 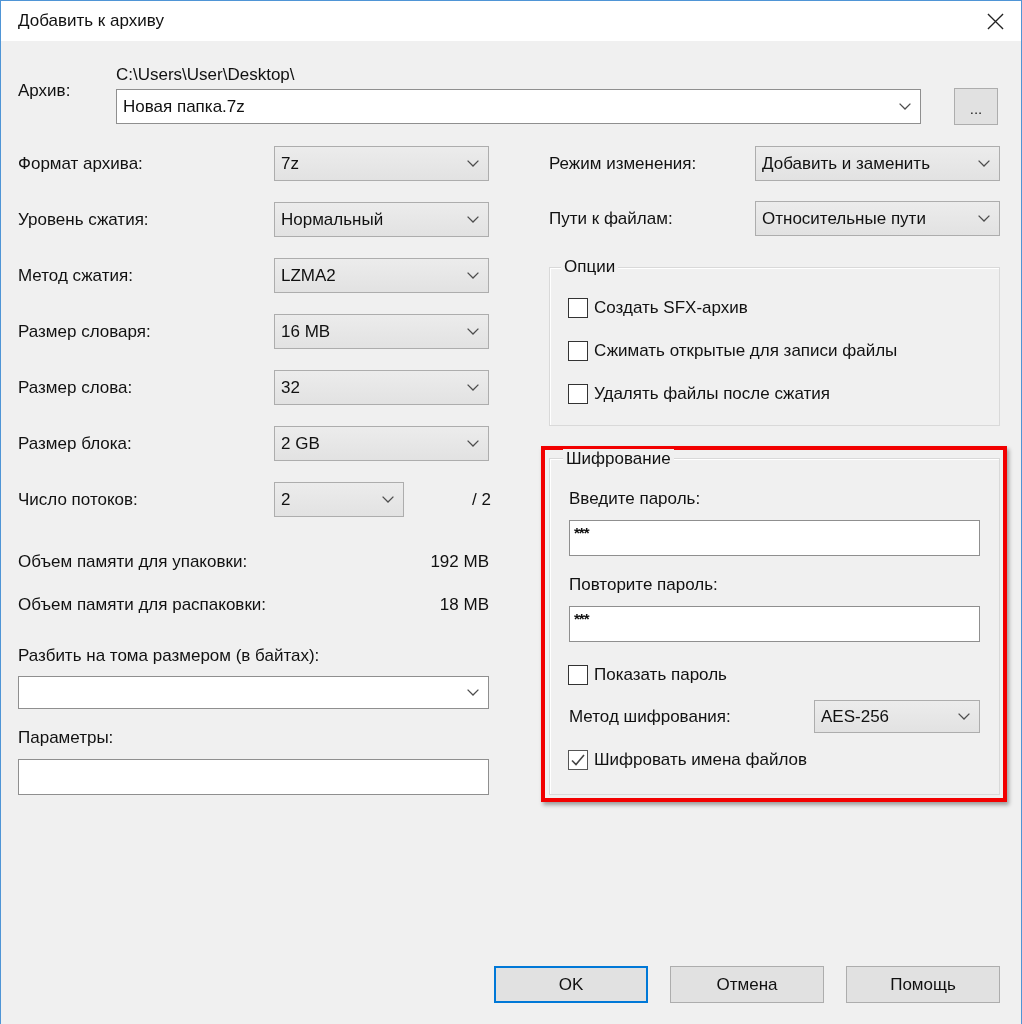 I want to click on field-label: Размер блока:, so click(x=75, y=443).